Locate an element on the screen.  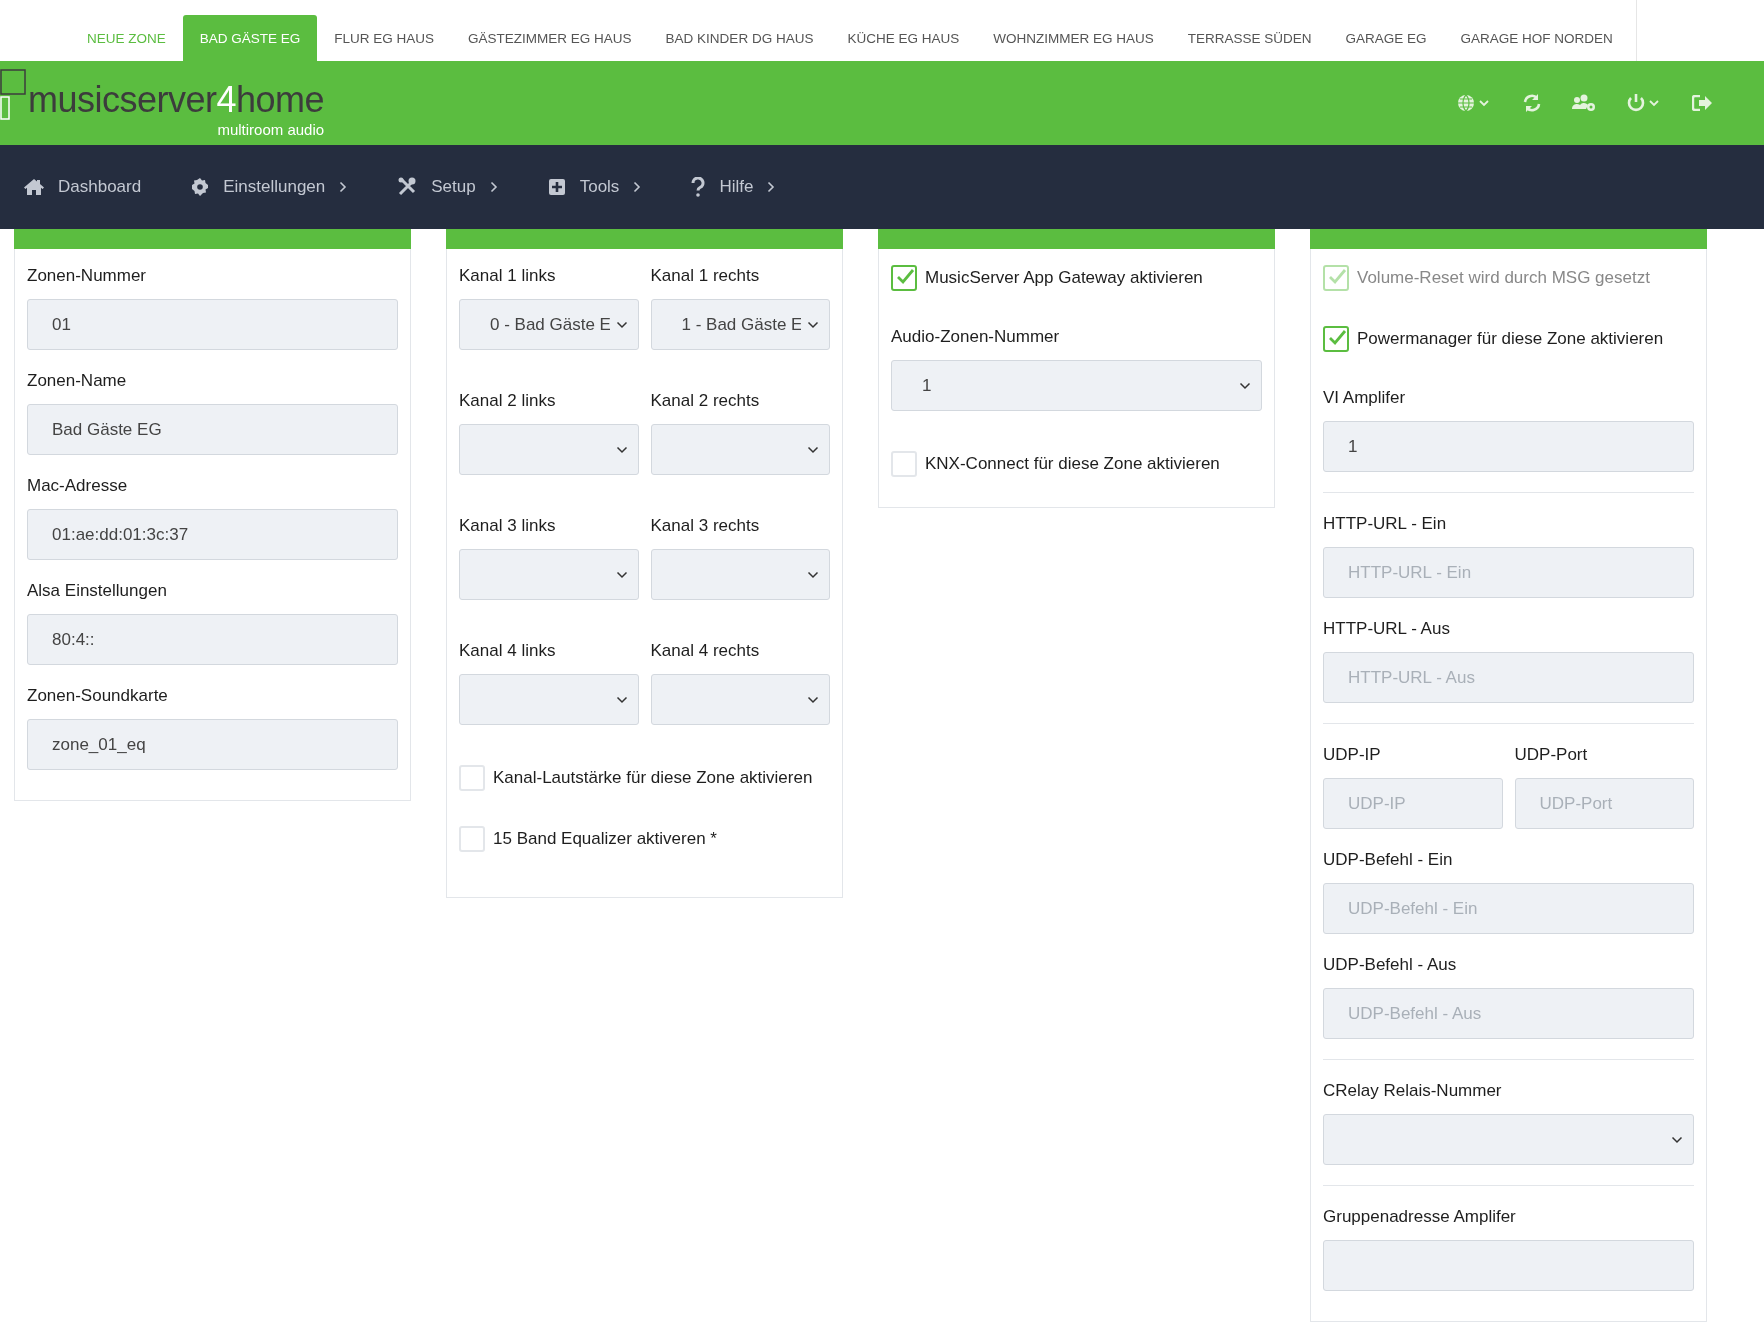
zone-tab: GÄSTEZIMMER EG HAUS is located at coordinates (550, 38).